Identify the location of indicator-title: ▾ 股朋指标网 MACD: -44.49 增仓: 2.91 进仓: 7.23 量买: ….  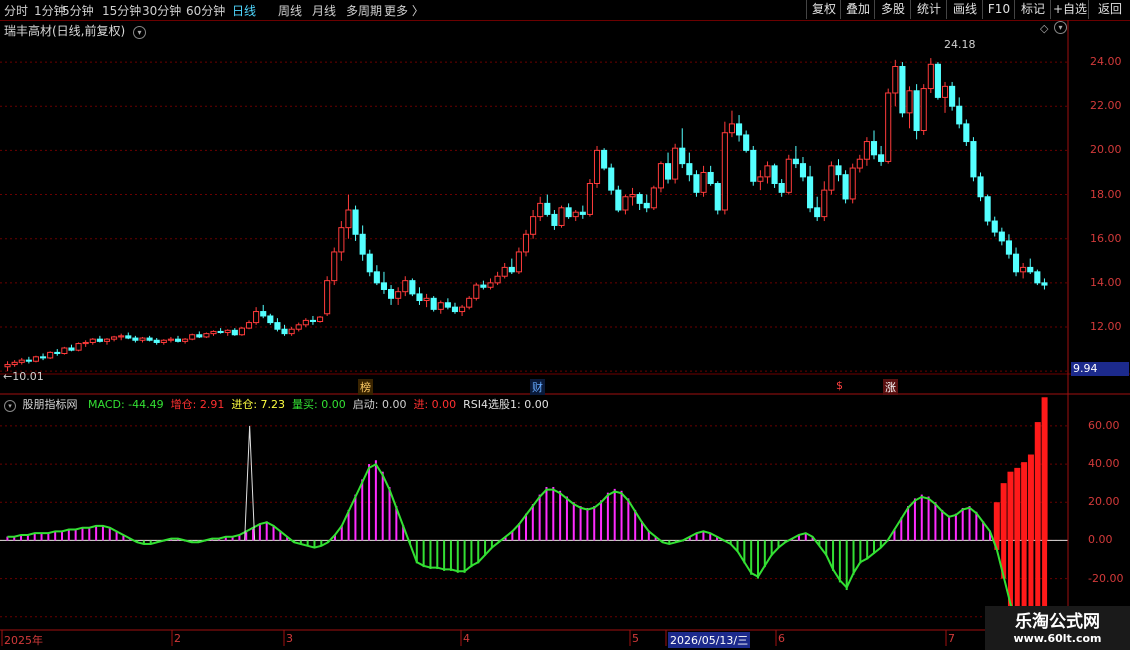
(283, 404).